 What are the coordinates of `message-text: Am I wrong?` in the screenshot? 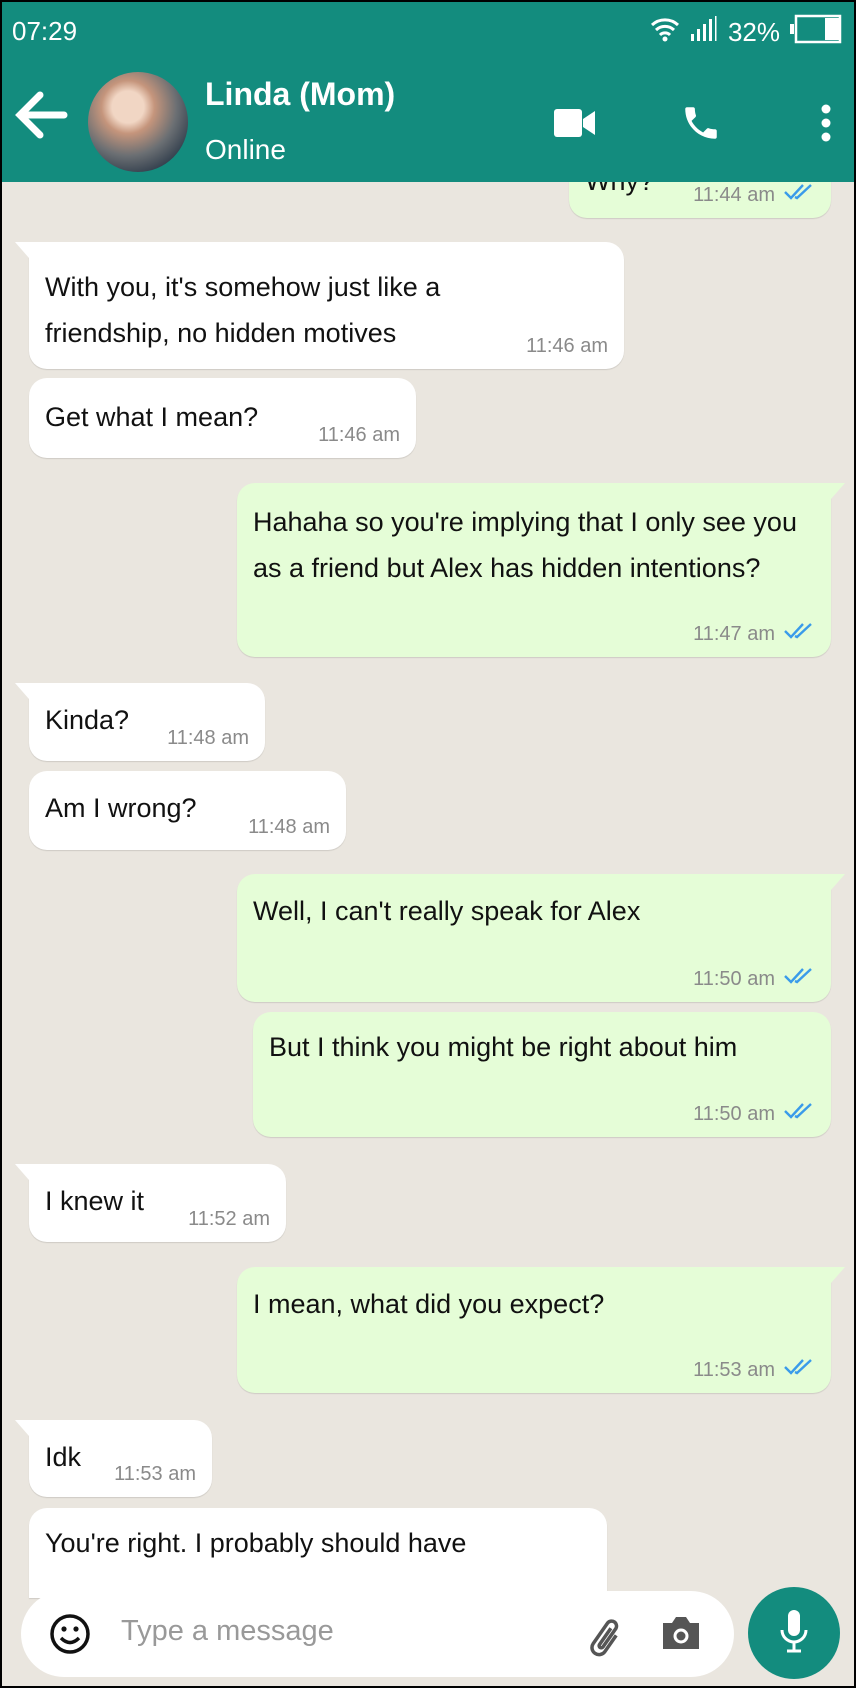 It's located at (121, 808).